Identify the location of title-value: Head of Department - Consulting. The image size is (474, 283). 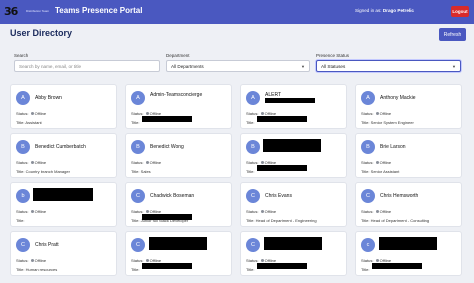
(400, 220).